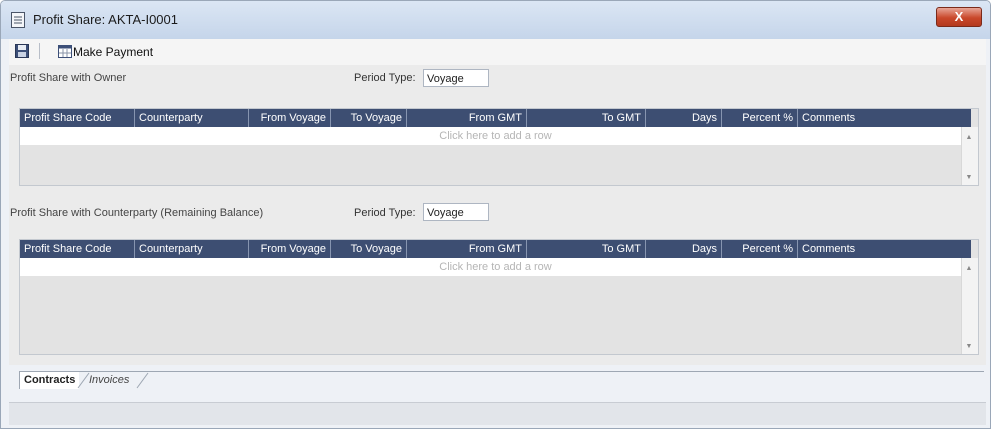 The image size is (991, 429). Describe the element at coordinates (456, 78) in the screenshot. I see `owner-period-type-field: Voyage` at that location.